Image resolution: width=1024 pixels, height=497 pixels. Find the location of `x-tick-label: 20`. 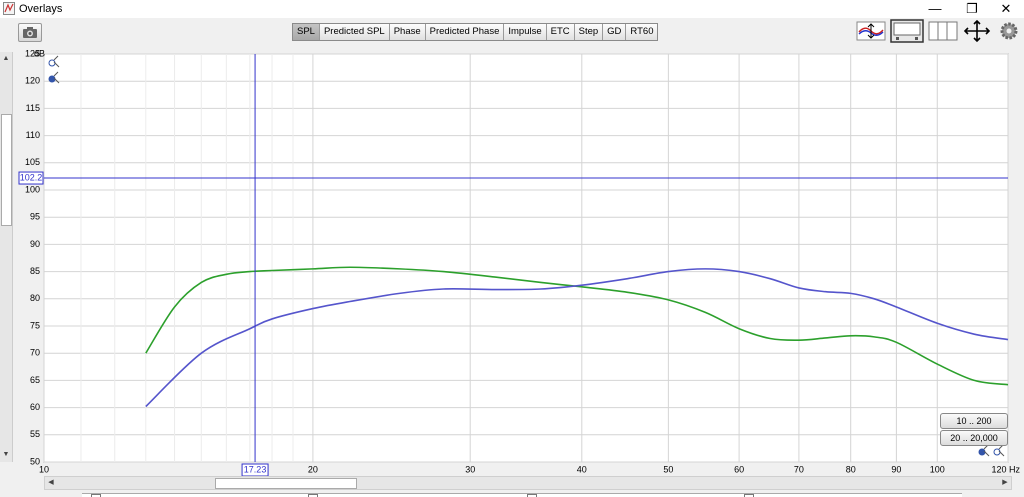

x-tick-label: 20 is located at coordinates (313, 469).